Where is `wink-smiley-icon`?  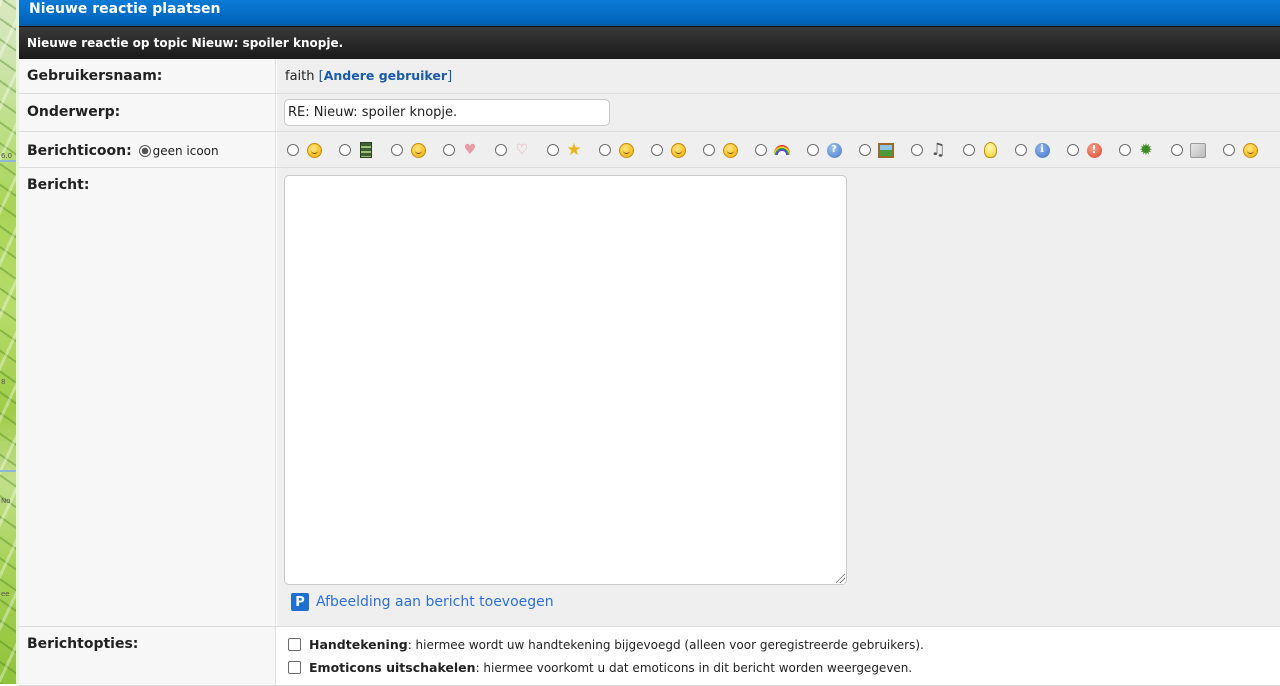 wink-smiley-icon is located at coordinates (626, 150).